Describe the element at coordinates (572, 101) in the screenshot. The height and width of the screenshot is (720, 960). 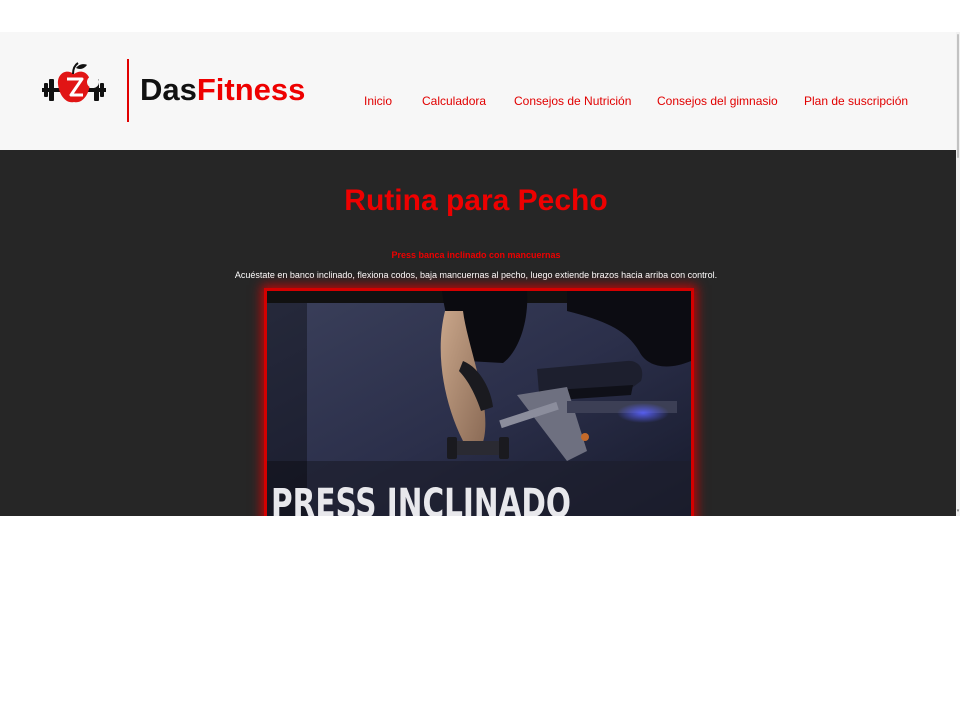
I see `nav-item-consejos-nutricion: Consejos de Nutrición` at that location.